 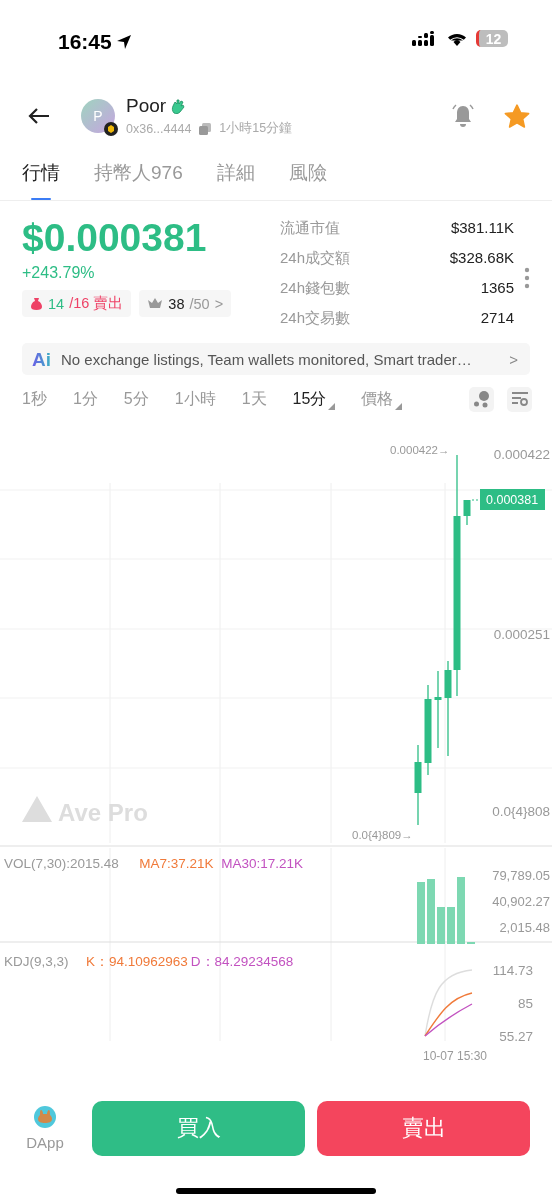 What do you see at coordinates (176, 863) in the screenshot?
I see `indicator-legend: MA7:37.21K` at bounding box center [176, 863].